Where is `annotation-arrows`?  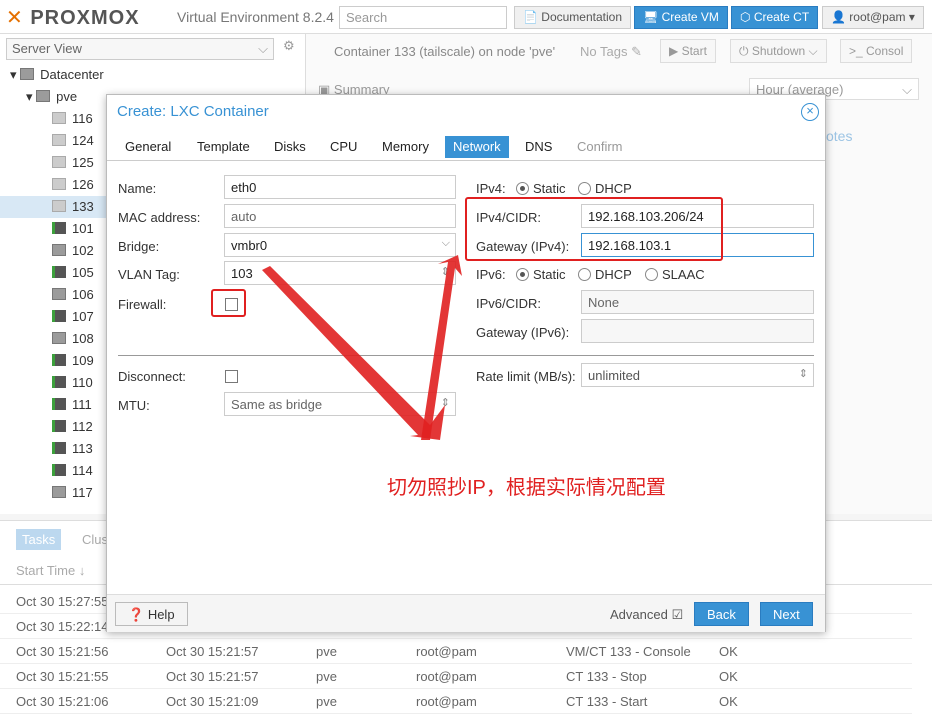 annotation-arrows is located at coordinates (362, 347).